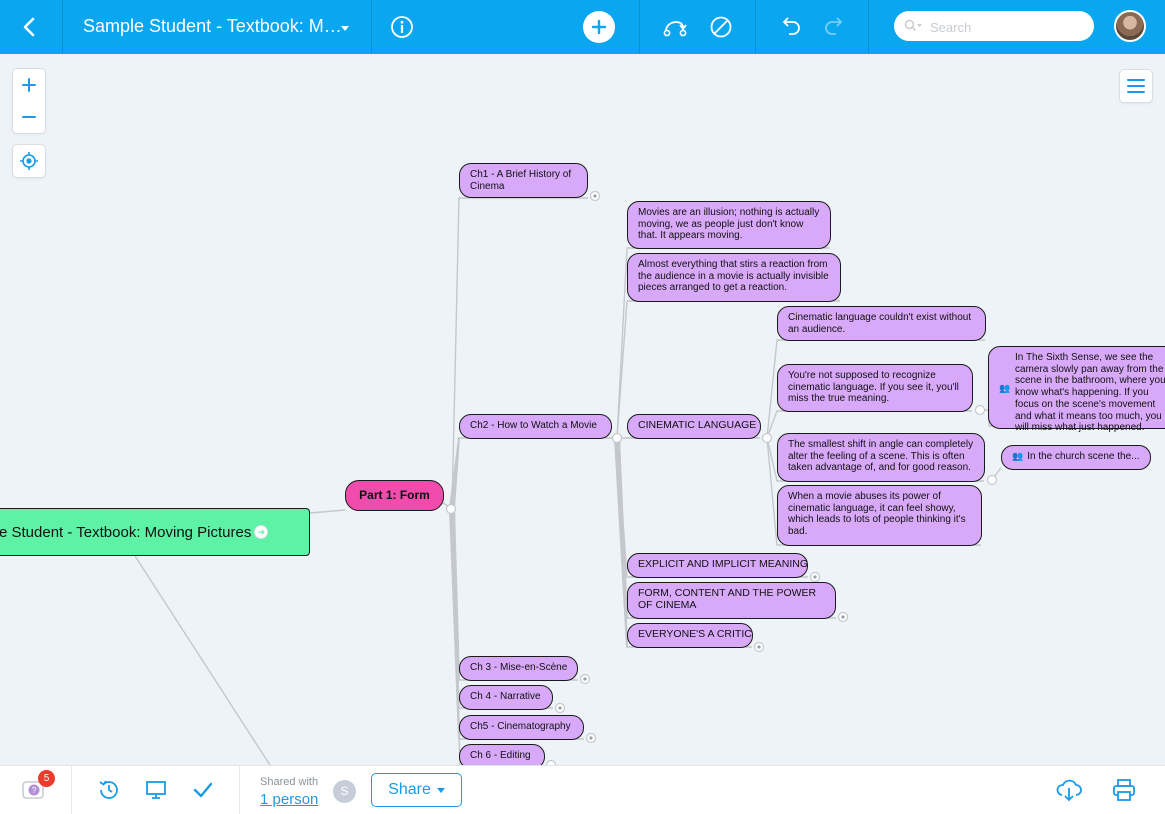  I want to click on shared-count-link: 1 person, so click(289, 799).